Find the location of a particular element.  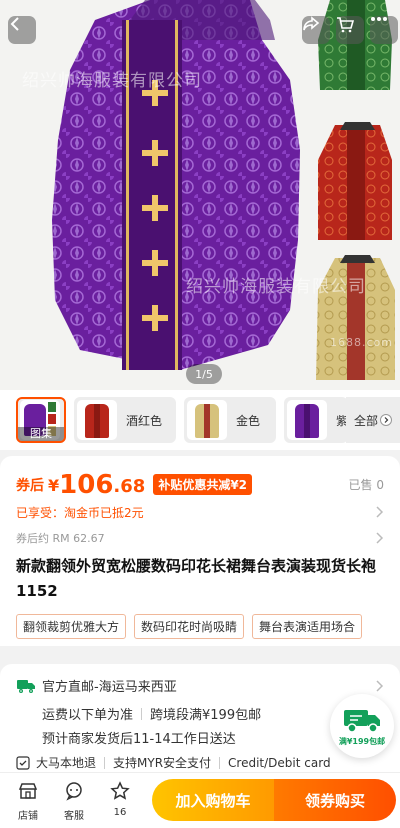

thumb-label: 金色 is located at coordinates (248, 420).